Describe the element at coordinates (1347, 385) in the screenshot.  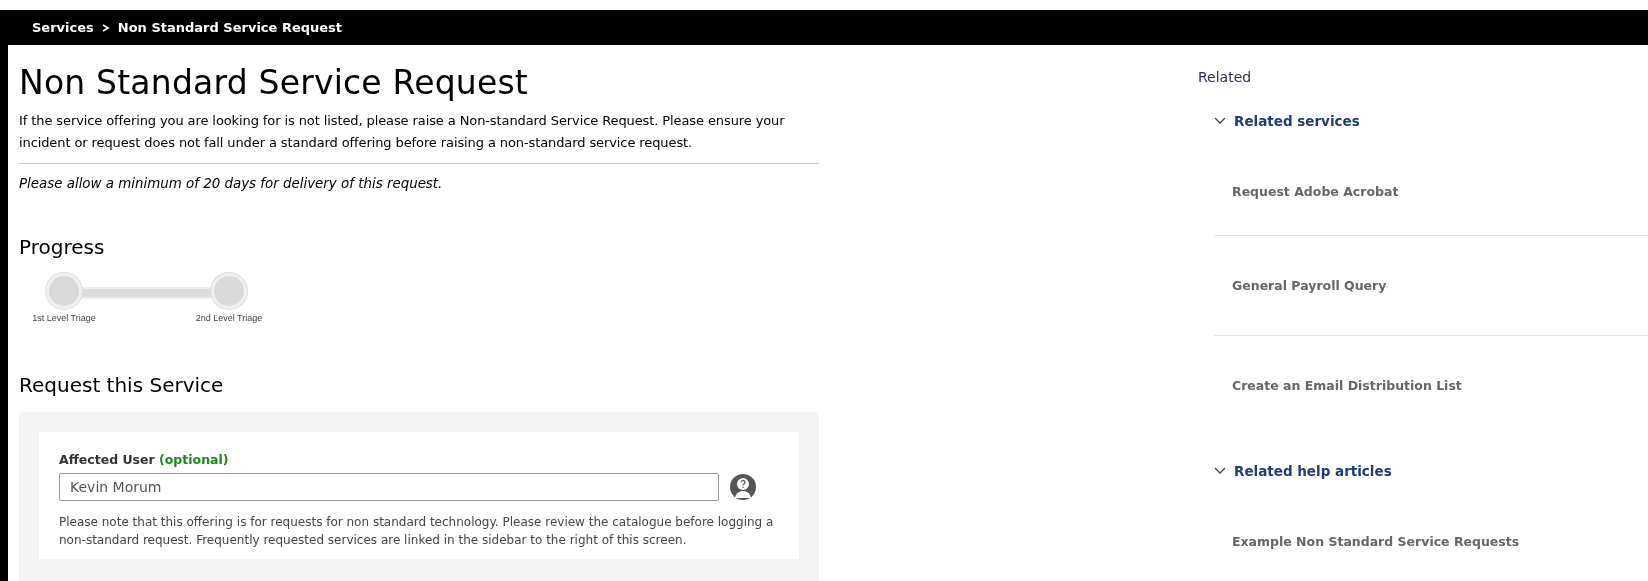
I see `related-link: Create an Email Distribution List` at that location.